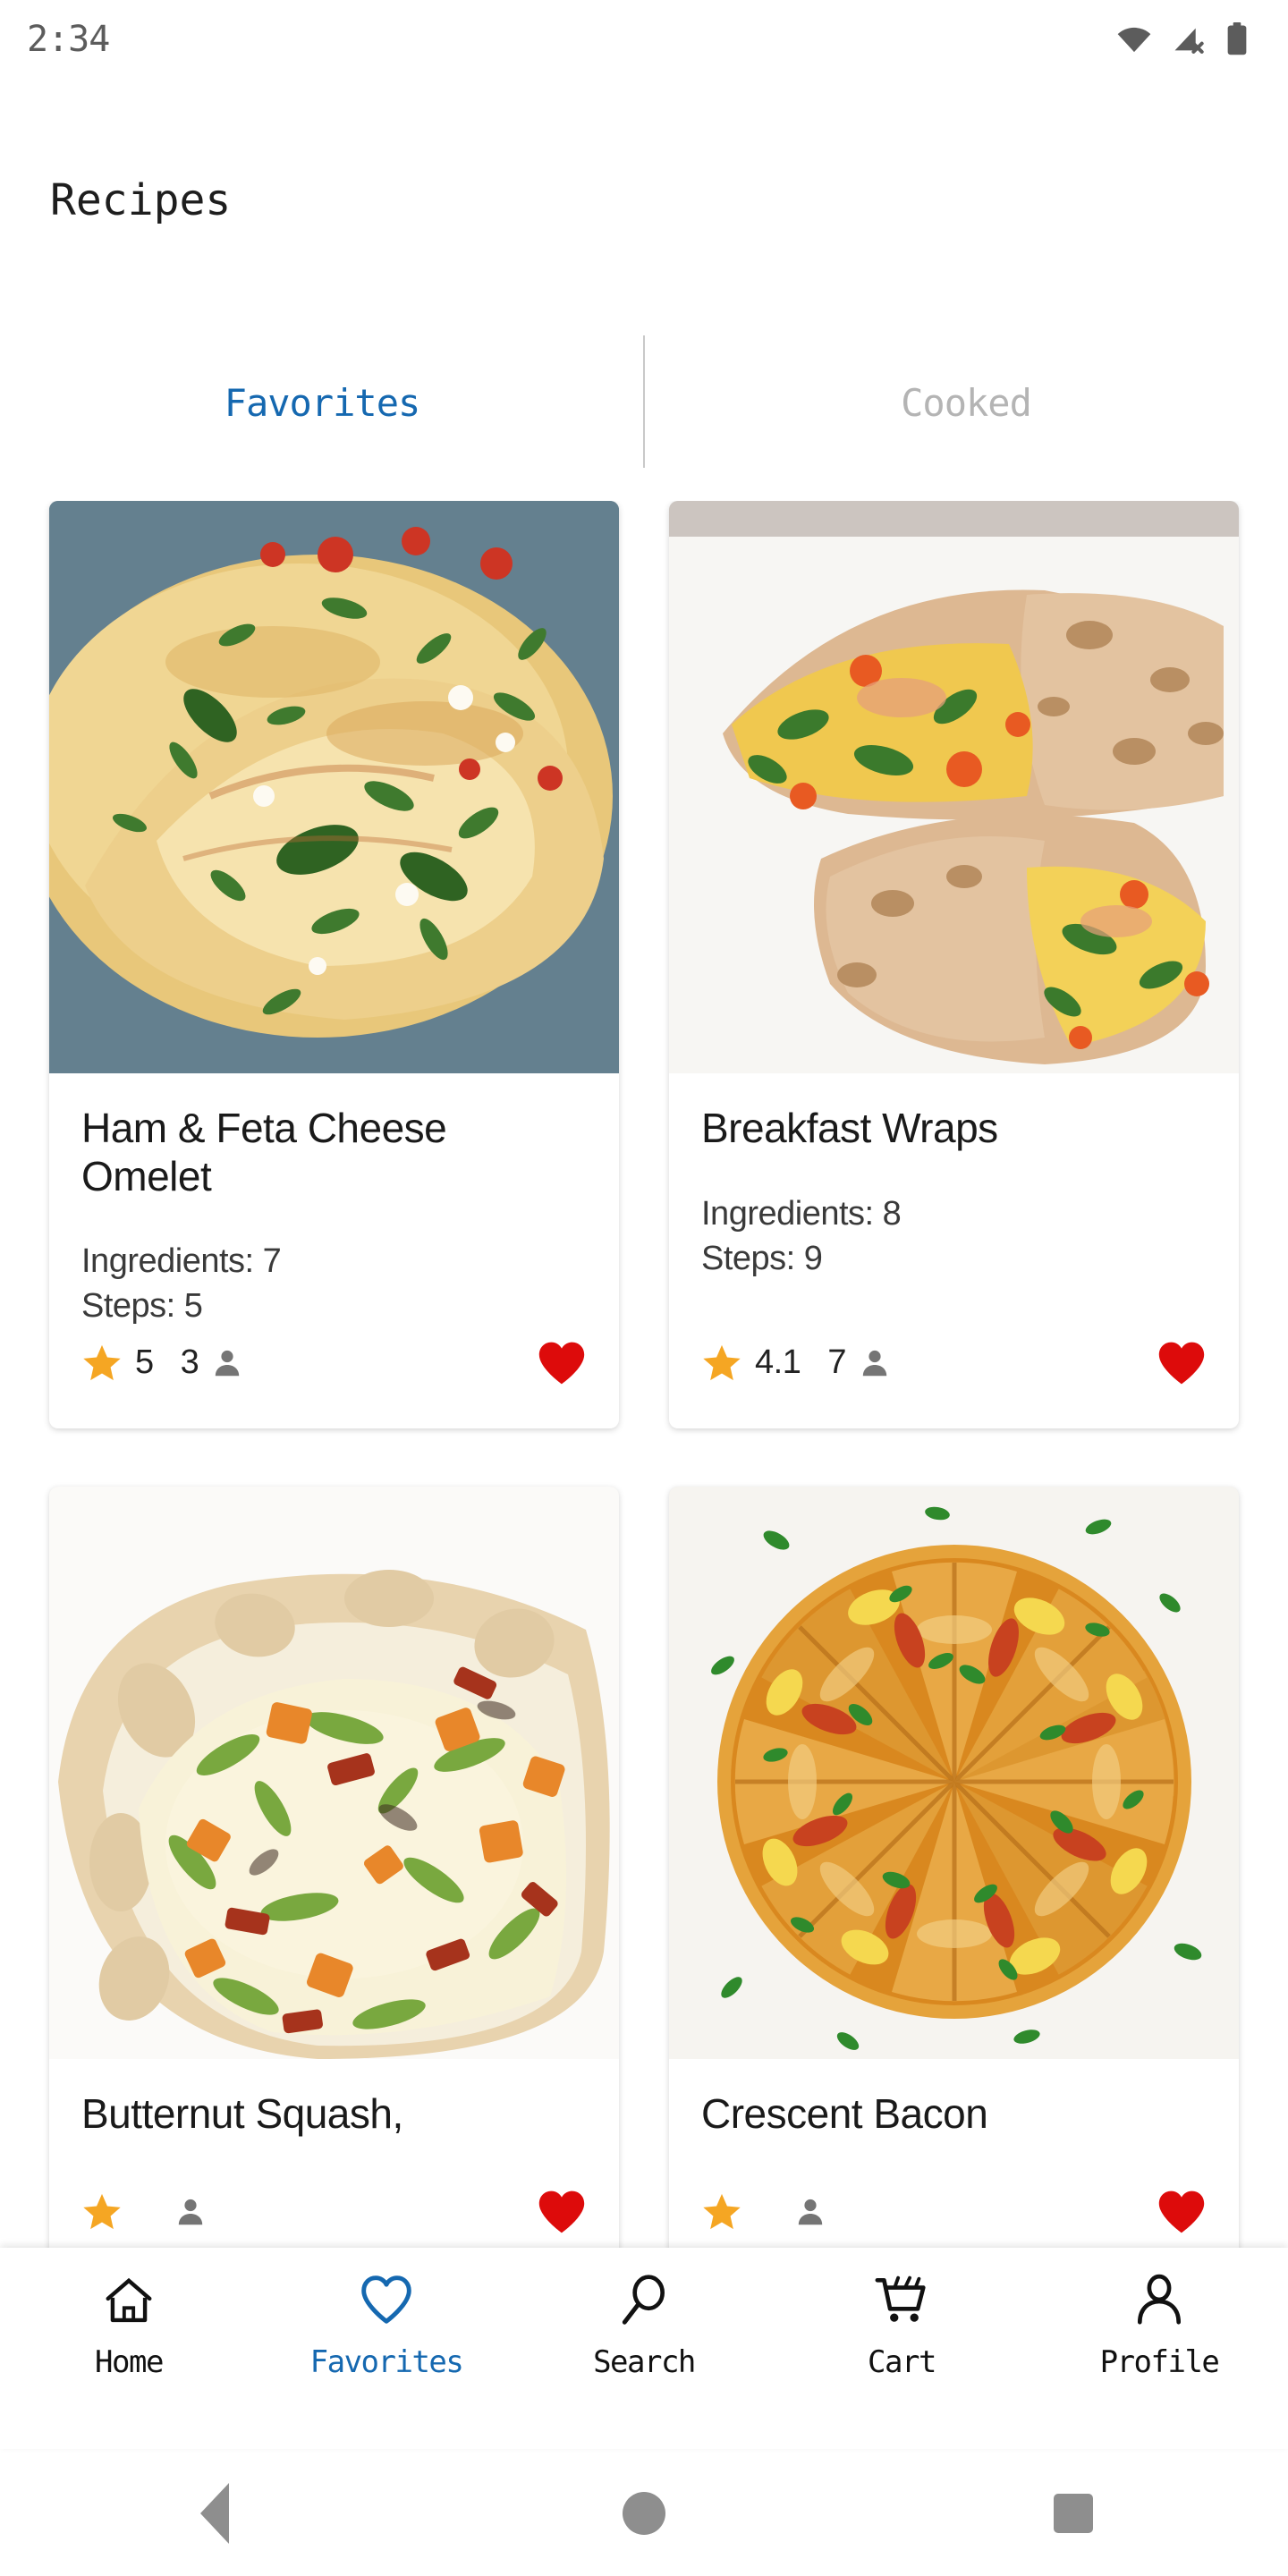  Describe the element at coordinates (902, 2362) in the screenshot. I see `nav-label-cart: Cart` at that location.